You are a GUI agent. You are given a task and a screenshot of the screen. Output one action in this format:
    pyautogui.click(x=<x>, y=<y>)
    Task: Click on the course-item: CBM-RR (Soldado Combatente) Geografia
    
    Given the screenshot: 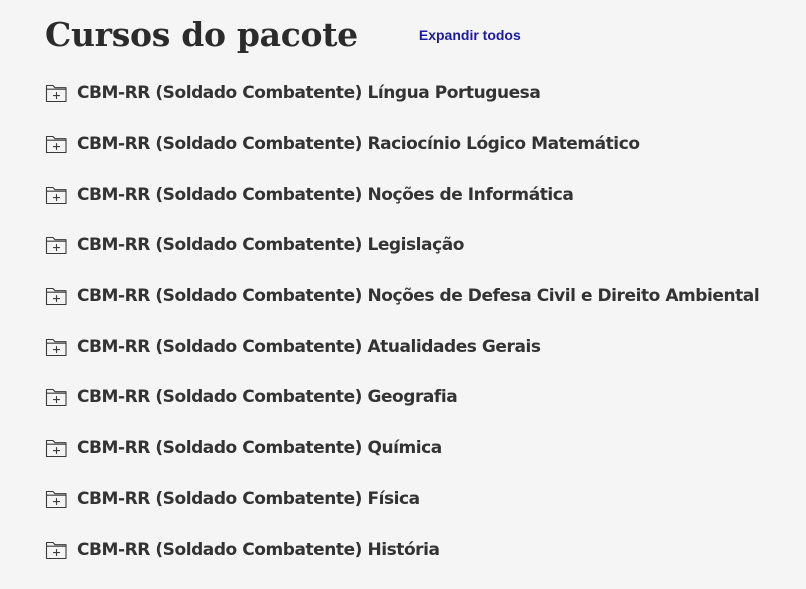 What is the action you would take?
    pyautogui.click(x=425, y=397)
    